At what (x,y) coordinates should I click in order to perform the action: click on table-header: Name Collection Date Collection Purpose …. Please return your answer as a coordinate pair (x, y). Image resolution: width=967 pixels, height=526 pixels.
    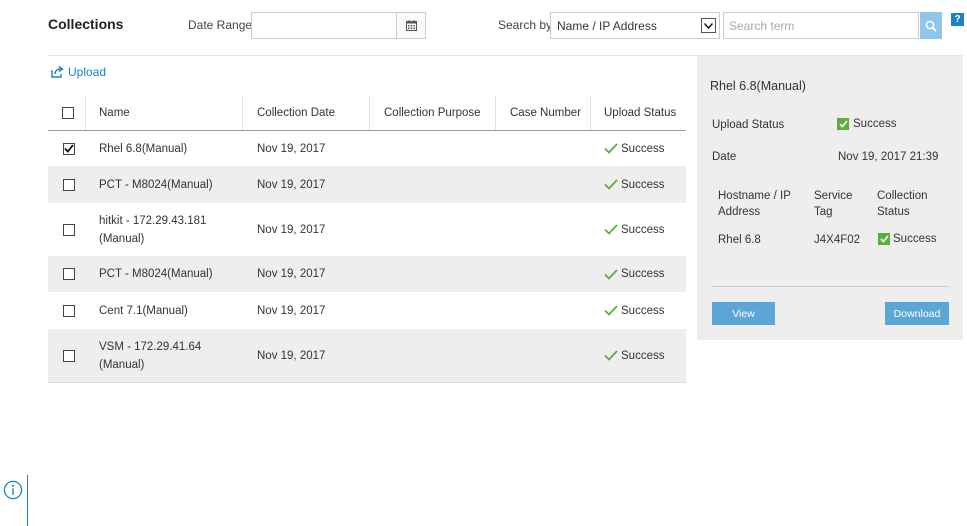
    Looking at the image, I should click on (367, 113).